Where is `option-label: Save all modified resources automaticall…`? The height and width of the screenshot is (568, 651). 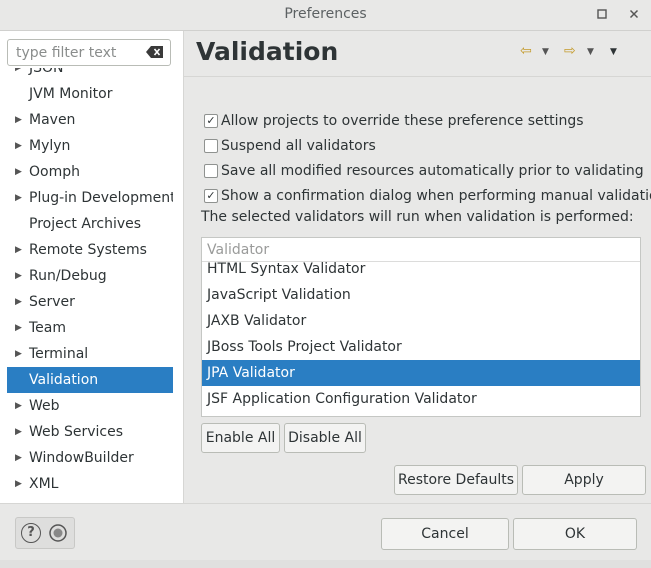 option-label: Save all modified resources automaticall… is located at coordinates (432, 171).